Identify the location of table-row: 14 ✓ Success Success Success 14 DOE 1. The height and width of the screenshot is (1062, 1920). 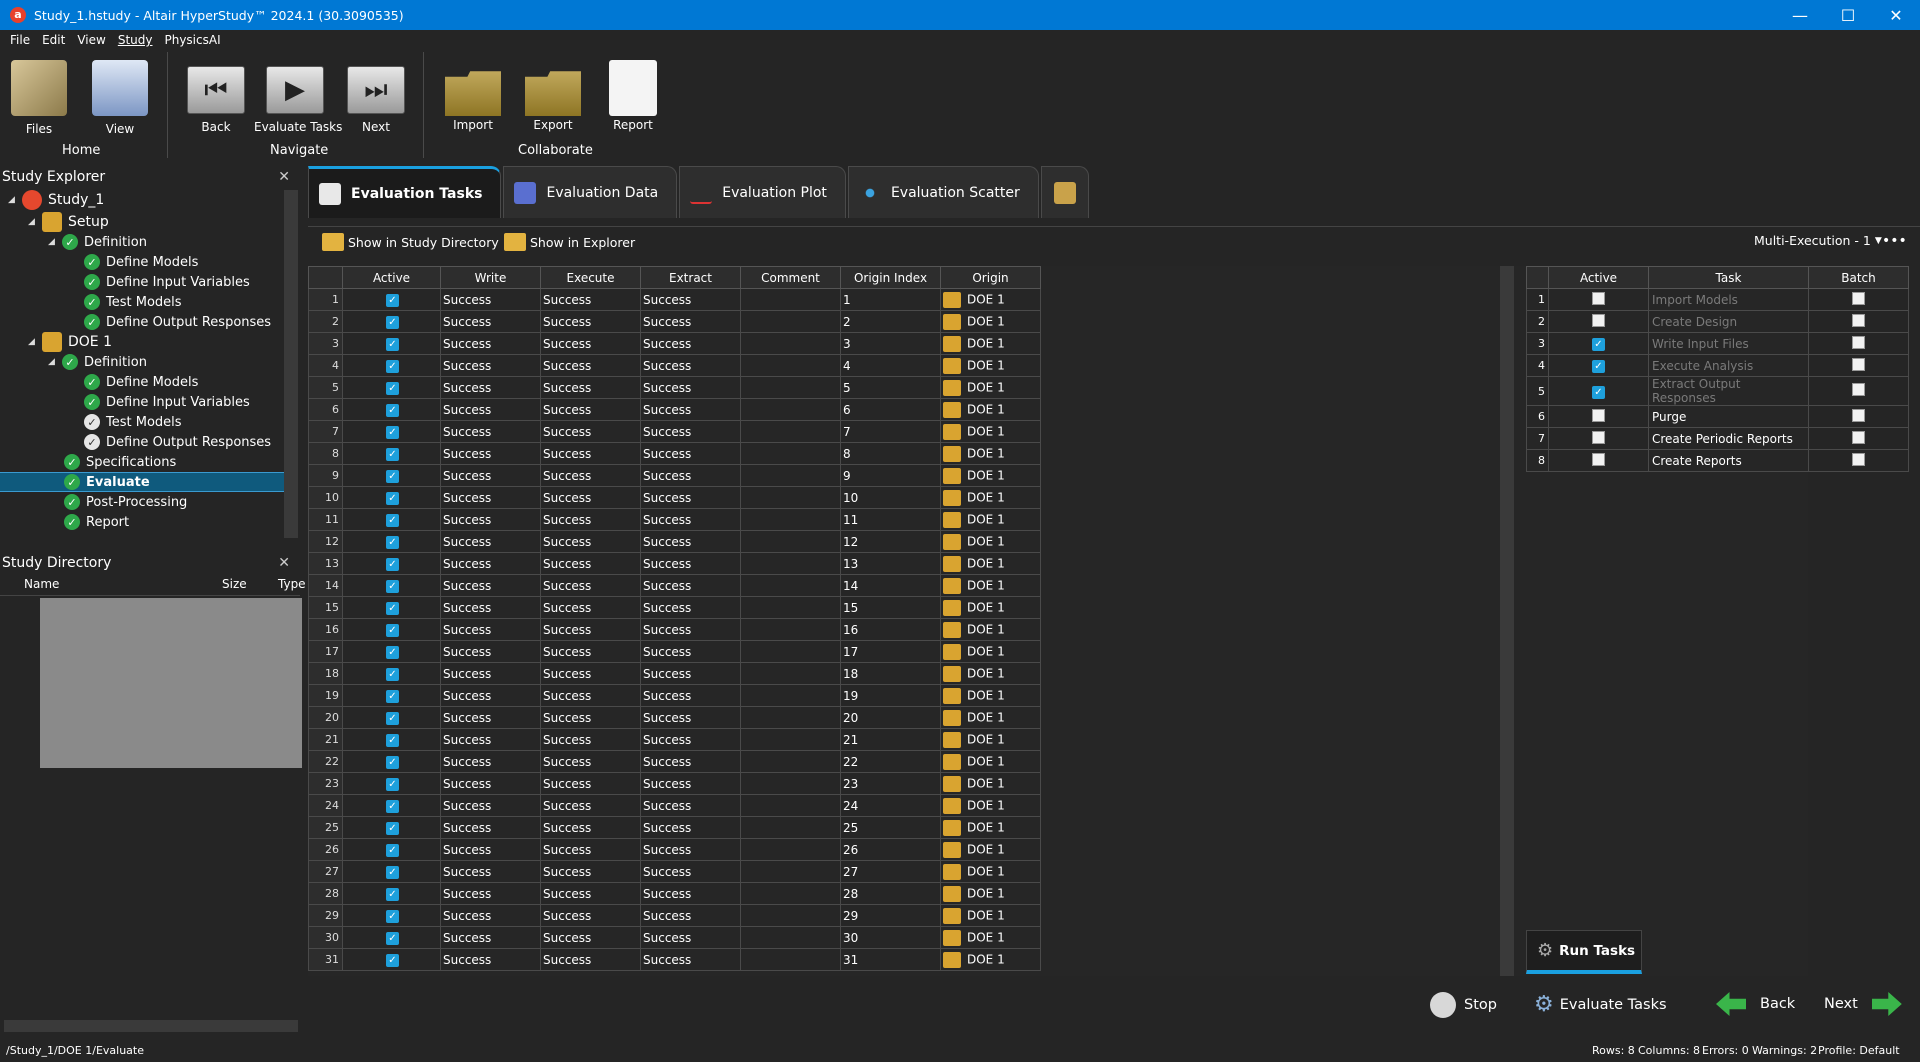
(674, 585).